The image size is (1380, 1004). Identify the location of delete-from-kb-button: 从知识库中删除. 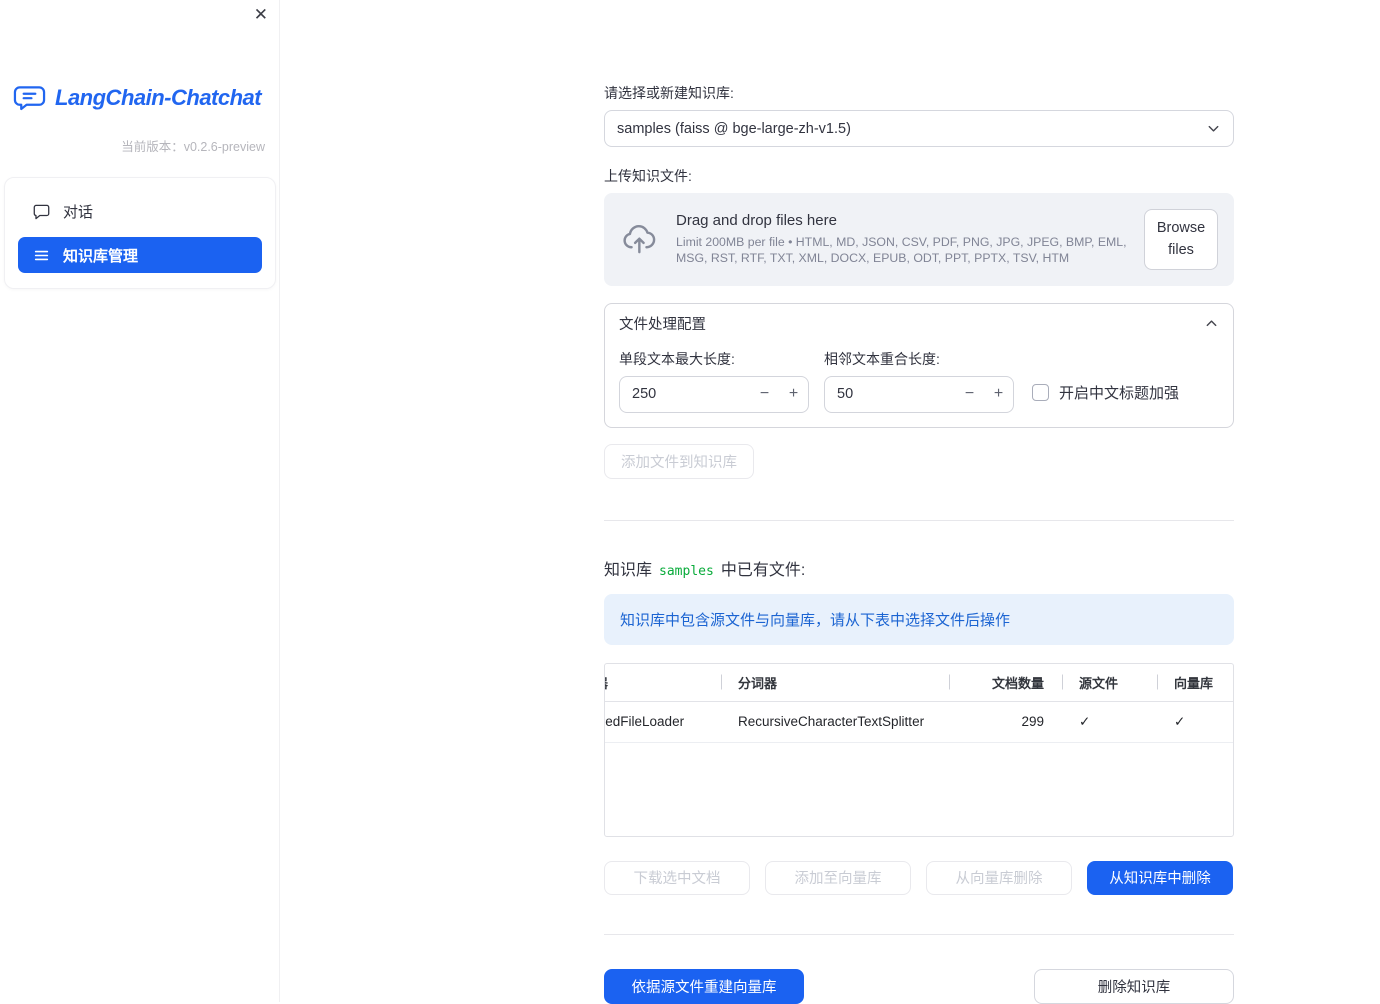
(1160, 877).